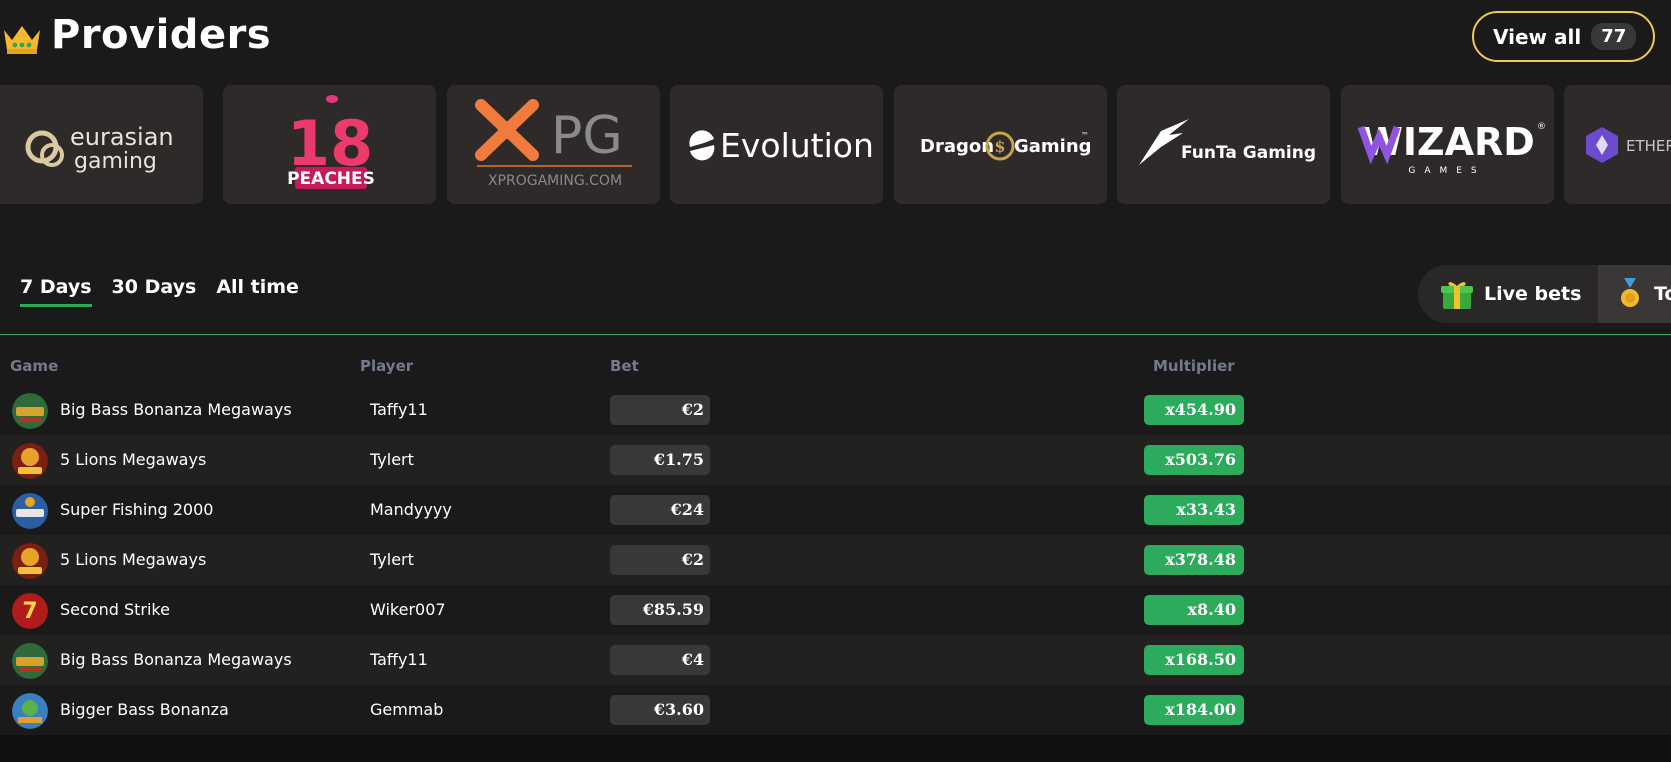  I want to click on eurasian-line2: gaming, so click(115, 161).